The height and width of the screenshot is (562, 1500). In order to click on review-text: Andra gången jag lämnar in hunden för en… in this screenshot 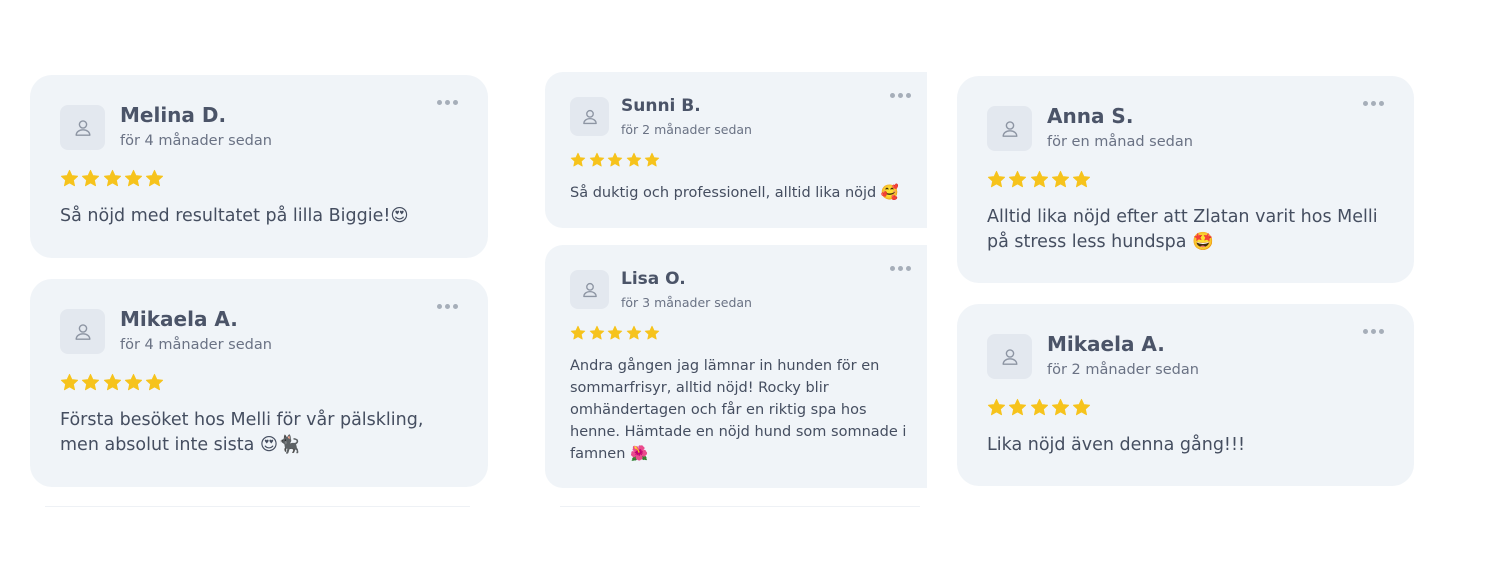, I will do `click(738, 410)`.